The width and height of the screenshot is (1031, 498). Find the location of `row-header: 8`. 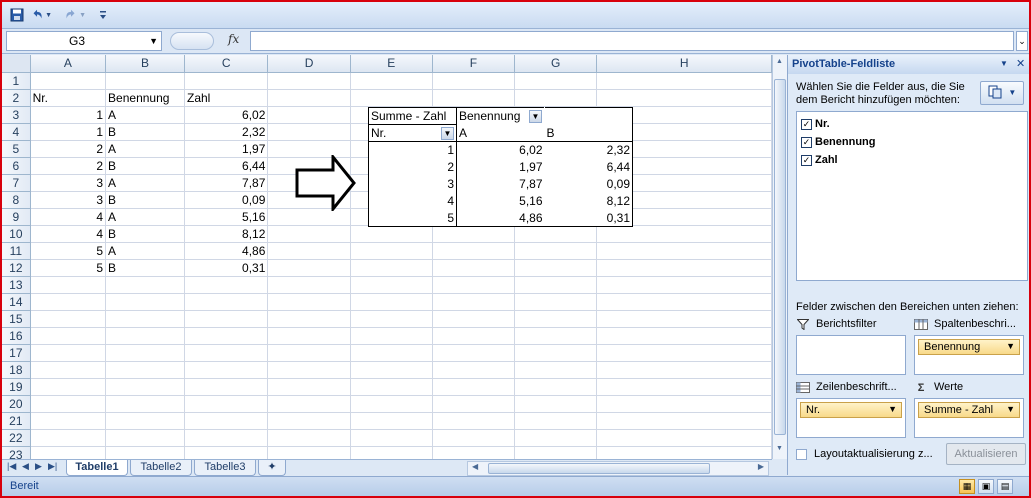

row-header: 8 is located at coordinates (16, 200).